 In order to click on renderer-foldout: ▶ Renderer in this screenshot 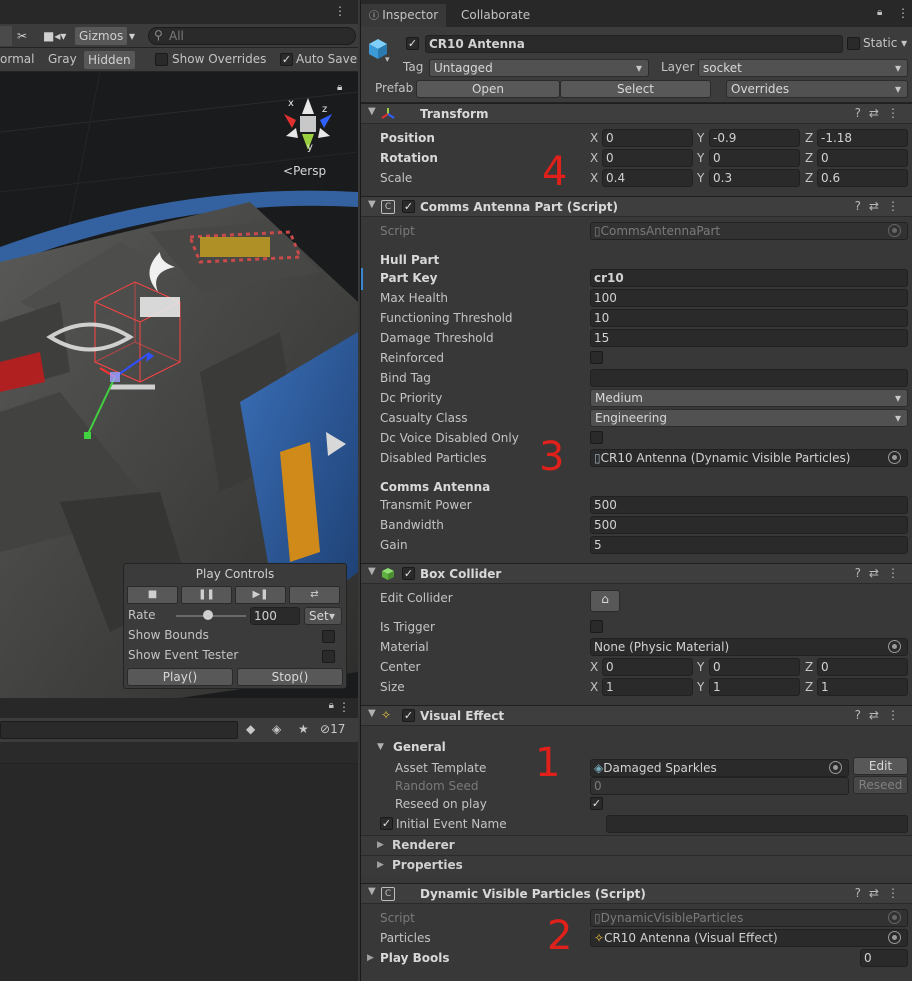, I will do `click(636, 845)`.